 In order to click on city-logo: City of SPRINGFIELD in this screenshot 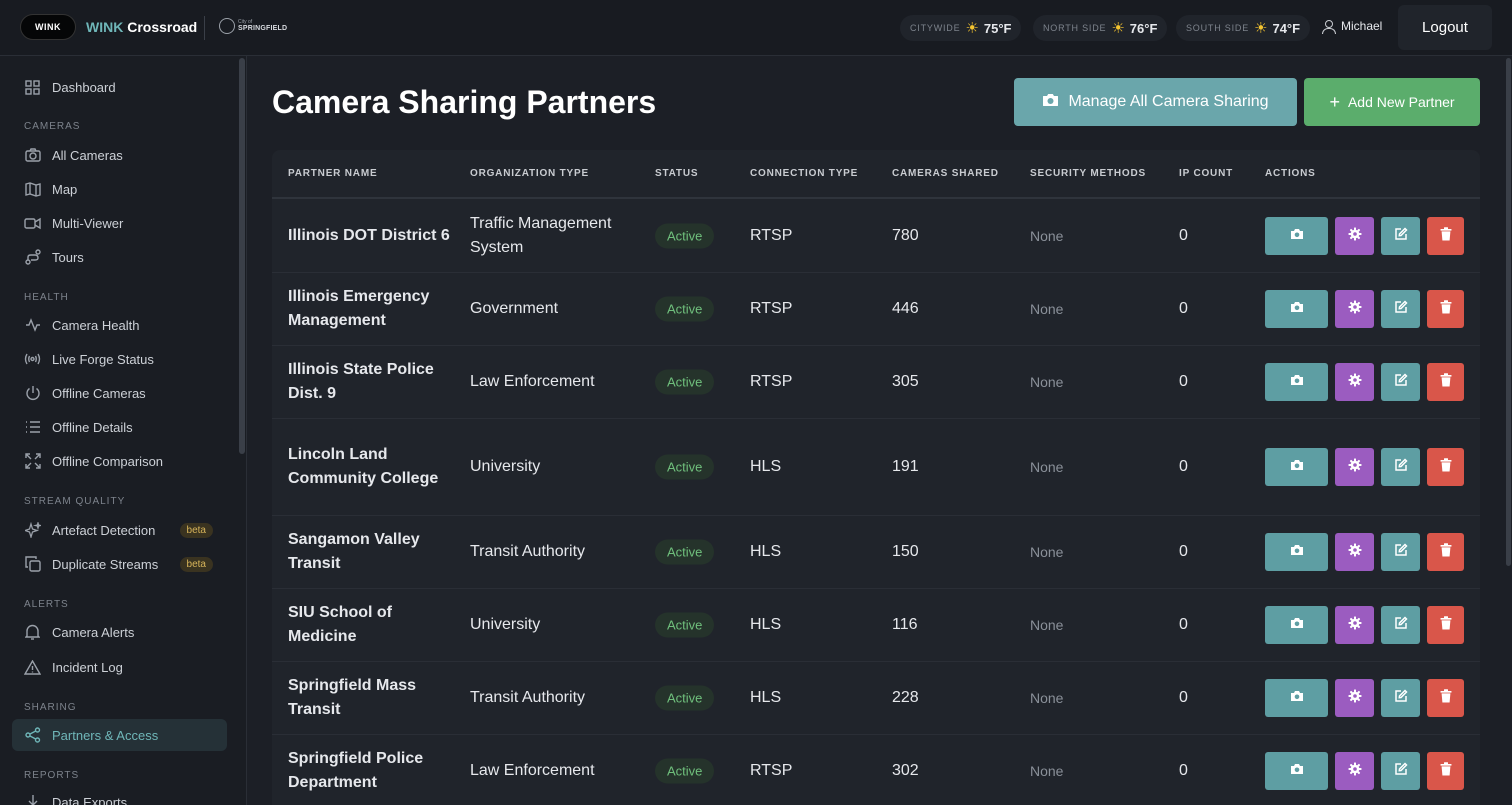, I will do `click(253, 26)`.